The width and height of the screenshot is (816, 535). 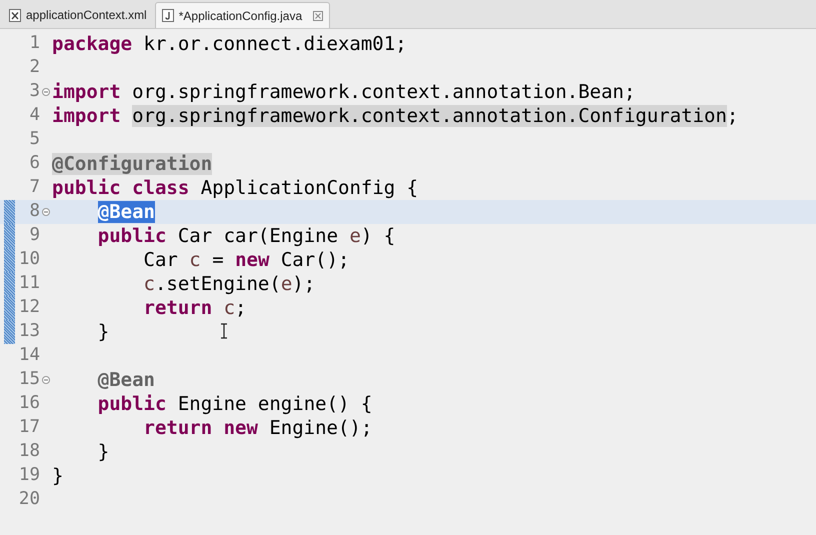 I want to click on code-line: public Car car(Engine e) {, so click(x=246, y=236).